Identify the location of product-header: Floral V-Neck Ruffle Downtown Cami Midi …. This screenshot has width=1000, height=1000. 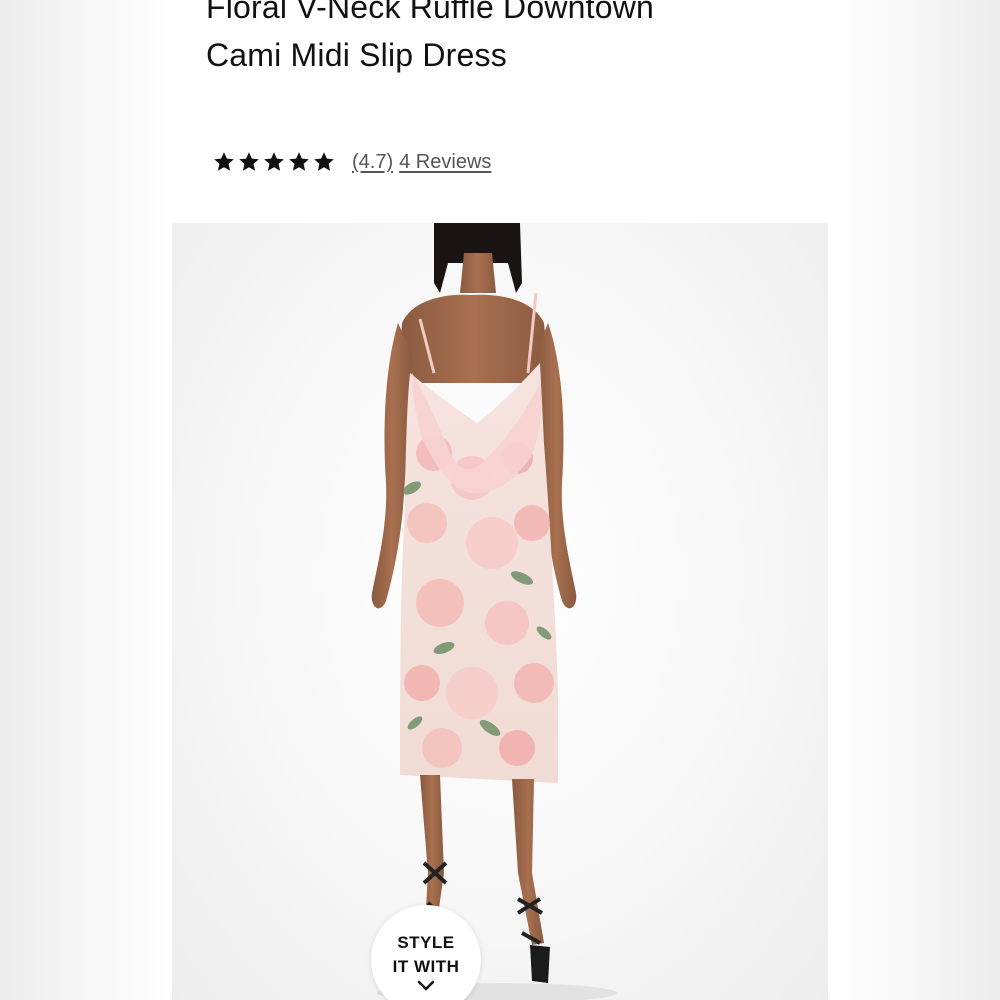
(500, 111).